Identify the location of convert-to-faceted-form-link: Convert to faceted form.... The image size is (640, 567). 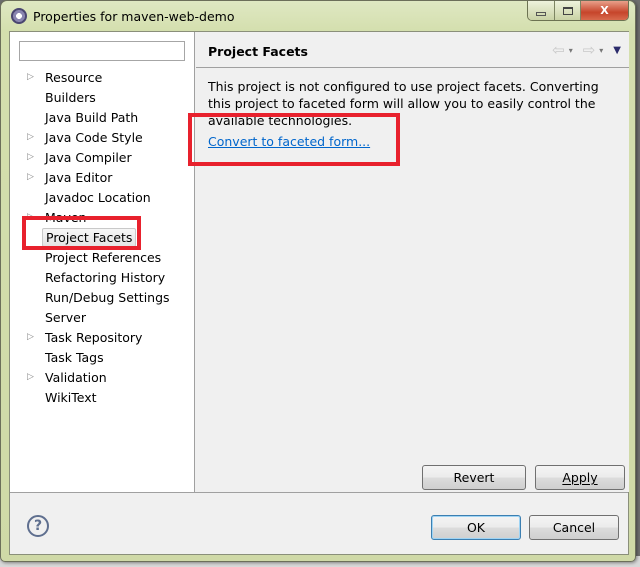
(289, 141).